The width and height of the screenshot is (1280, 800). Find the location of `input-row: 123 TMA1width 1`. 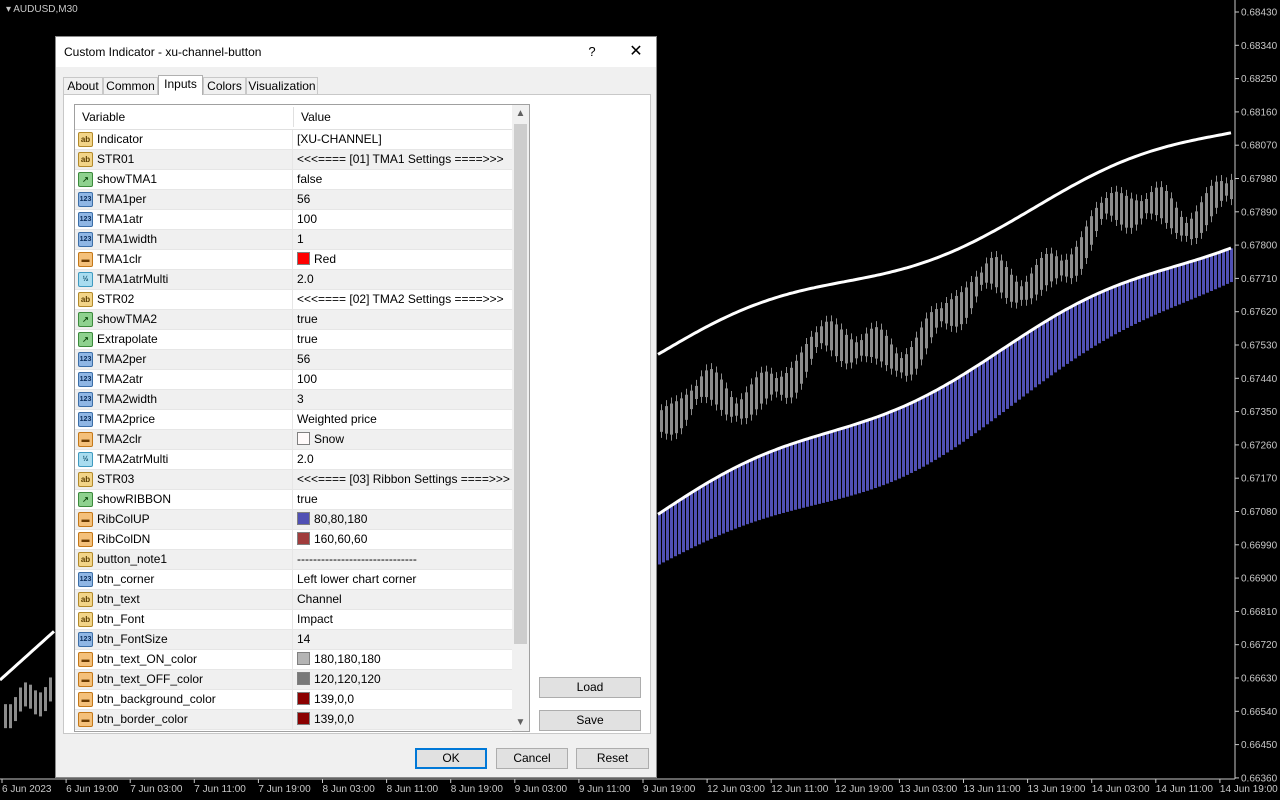

input-row: 123 TMA1width 1 is located at coordinates (293, 240).